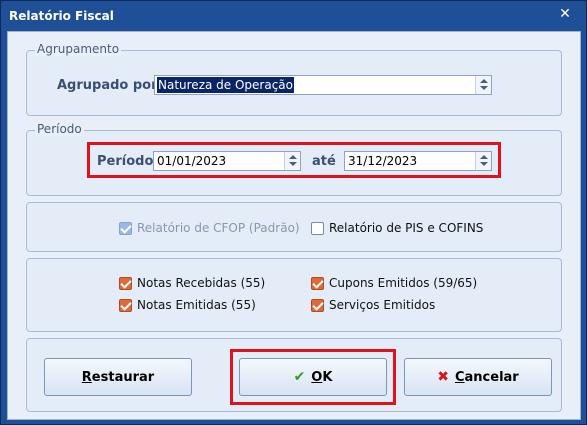  Describe the element at coordinates (317, 305) in the screenshot. I see `servicos-emitidos-checkbox-box` at that location.